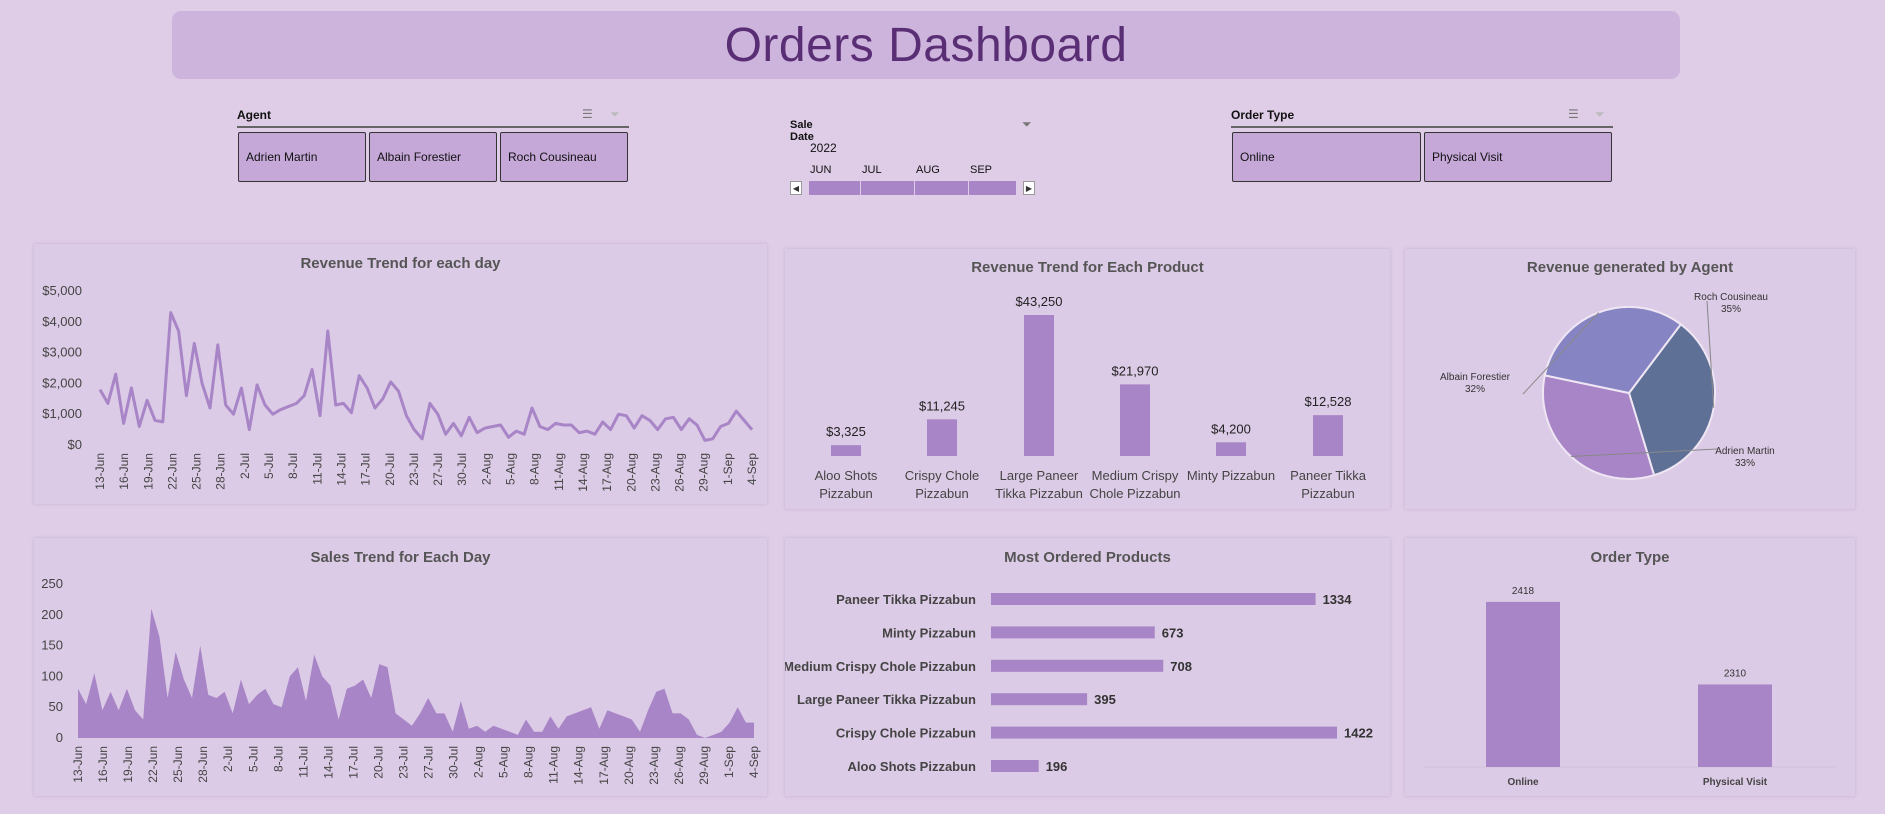 The image size is (1885, 814). I want to click on x-tick-label: 27-Jul, so click(438, 469).